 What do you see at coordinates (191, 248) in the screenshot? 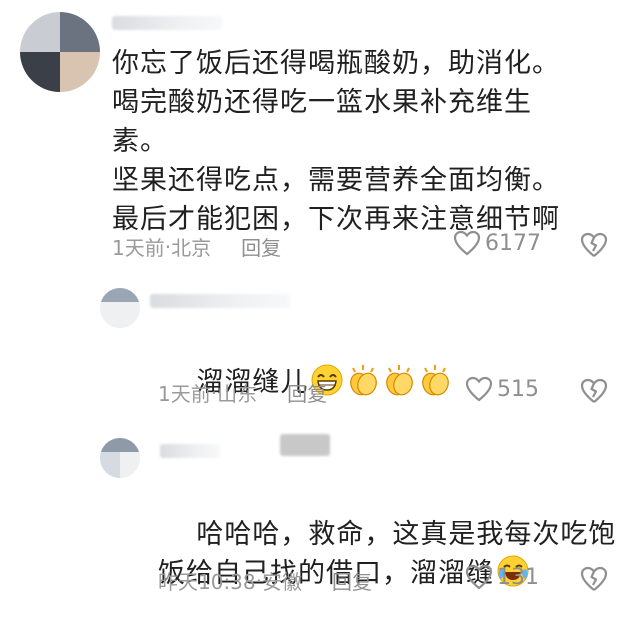
I see `comment-location: 北京` at bounding box center [191, 248].